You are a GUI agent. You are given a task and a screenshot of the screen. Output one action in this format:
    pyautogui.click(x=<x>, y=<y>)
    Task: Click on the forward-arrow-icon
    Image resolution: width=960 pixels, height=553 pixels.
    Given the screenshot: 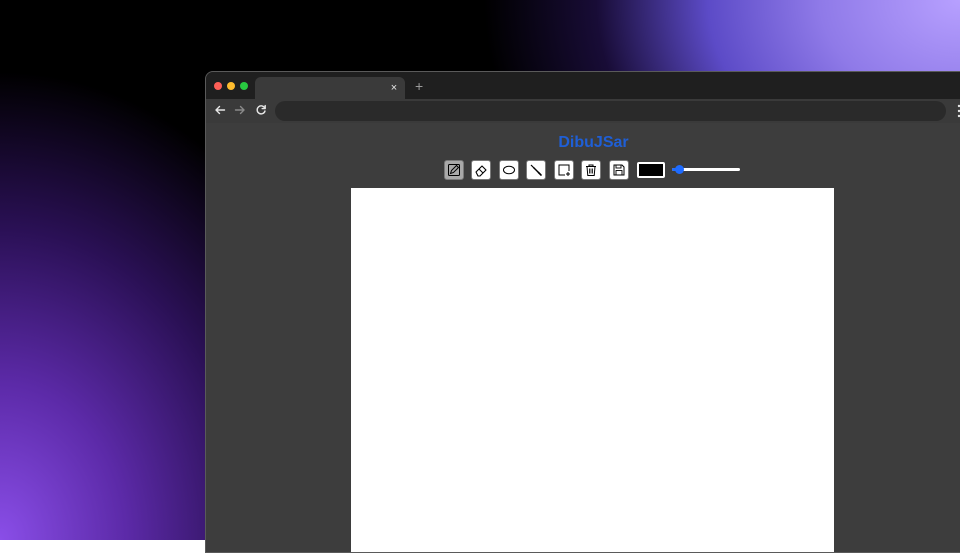 What is the action you would take?
    pyautogui.click(x=240, y=110)
    